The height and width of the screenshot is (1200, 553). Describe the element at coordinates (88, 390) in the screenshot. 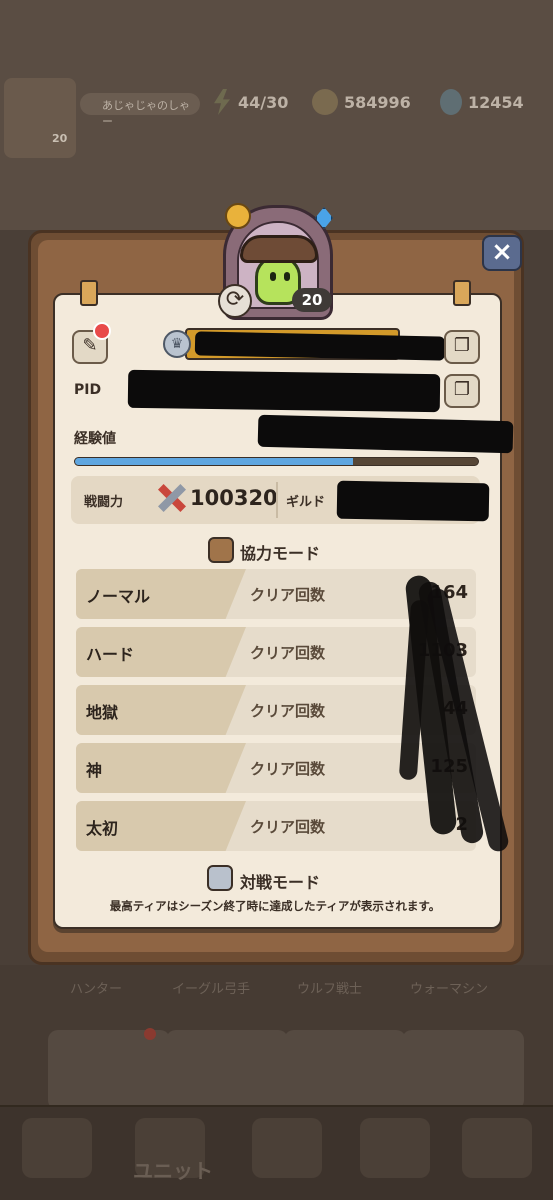

I see `pid-label: PID` at that location.